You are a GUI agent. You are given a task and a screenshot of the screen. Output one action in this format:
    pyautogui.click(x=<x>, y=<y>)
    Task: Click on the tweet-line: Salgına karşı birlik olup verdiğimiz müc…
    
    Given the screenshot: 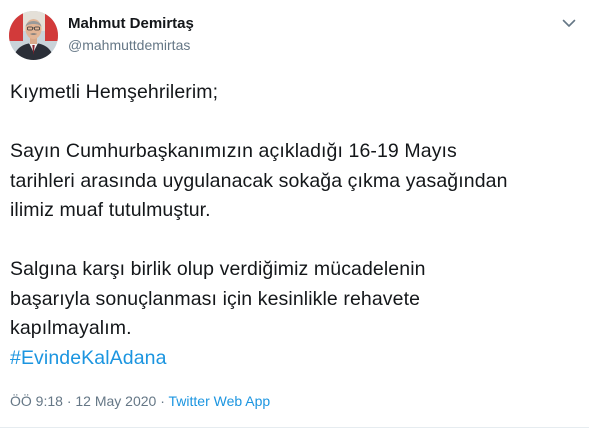 What is the action you would take?
    pyautogui.click(x=218, y=269)
    